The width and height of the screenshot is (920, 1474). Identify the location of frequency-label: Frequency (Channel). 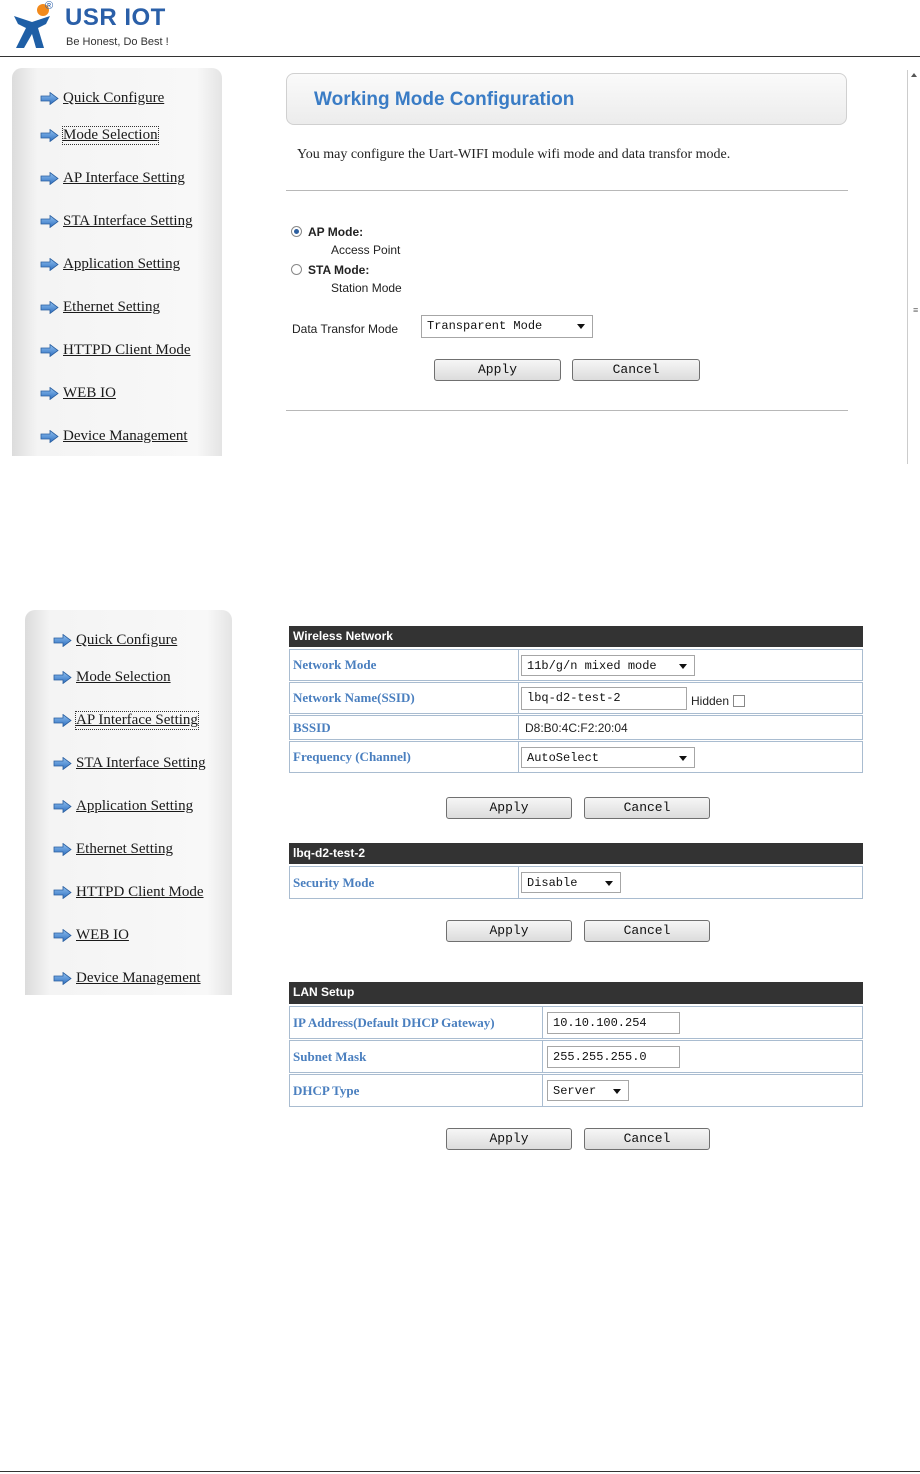
(404, 757).